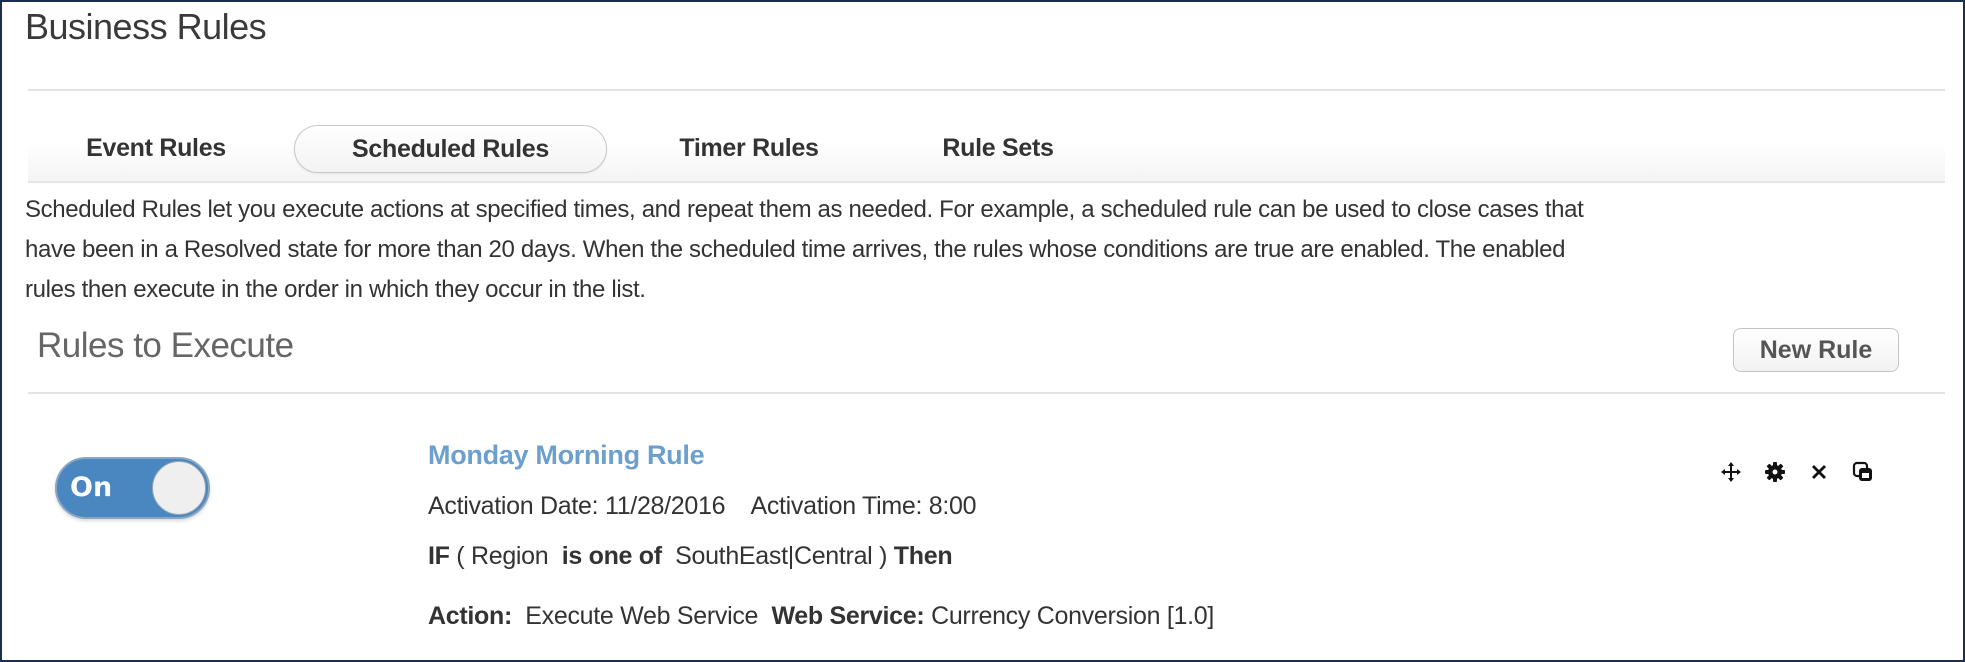  I want to click on tab-scheduled-rules: Scheduled Rules, so click(450, 149).